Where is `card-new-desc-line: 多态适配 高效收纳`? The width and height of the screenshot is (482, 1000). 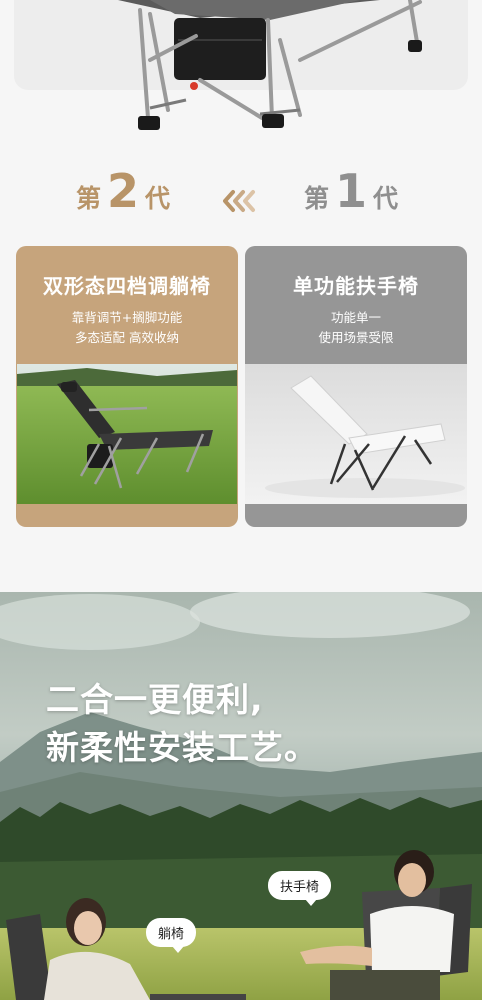 card-new-desc-line: 多态适配 高效收纳 is located at coordinates (127, 337).